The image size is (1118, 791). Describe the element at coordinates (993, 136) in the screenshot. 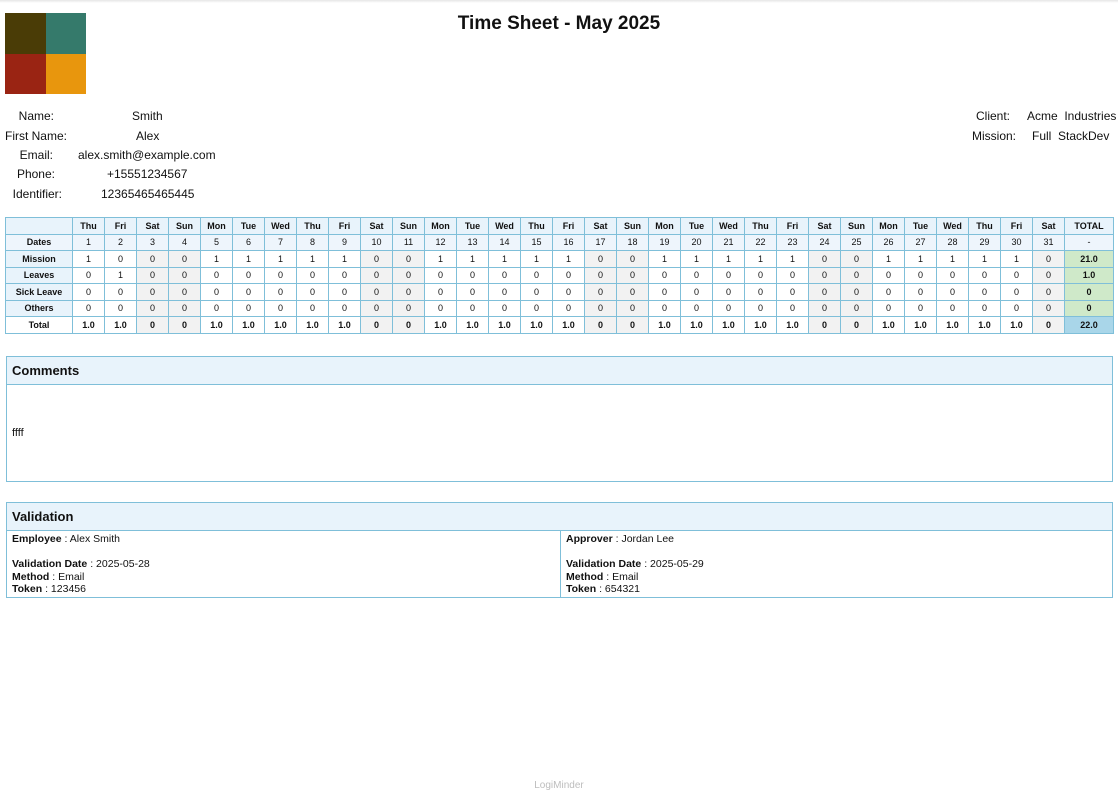

I see `mission-label: Mission:` at that location.